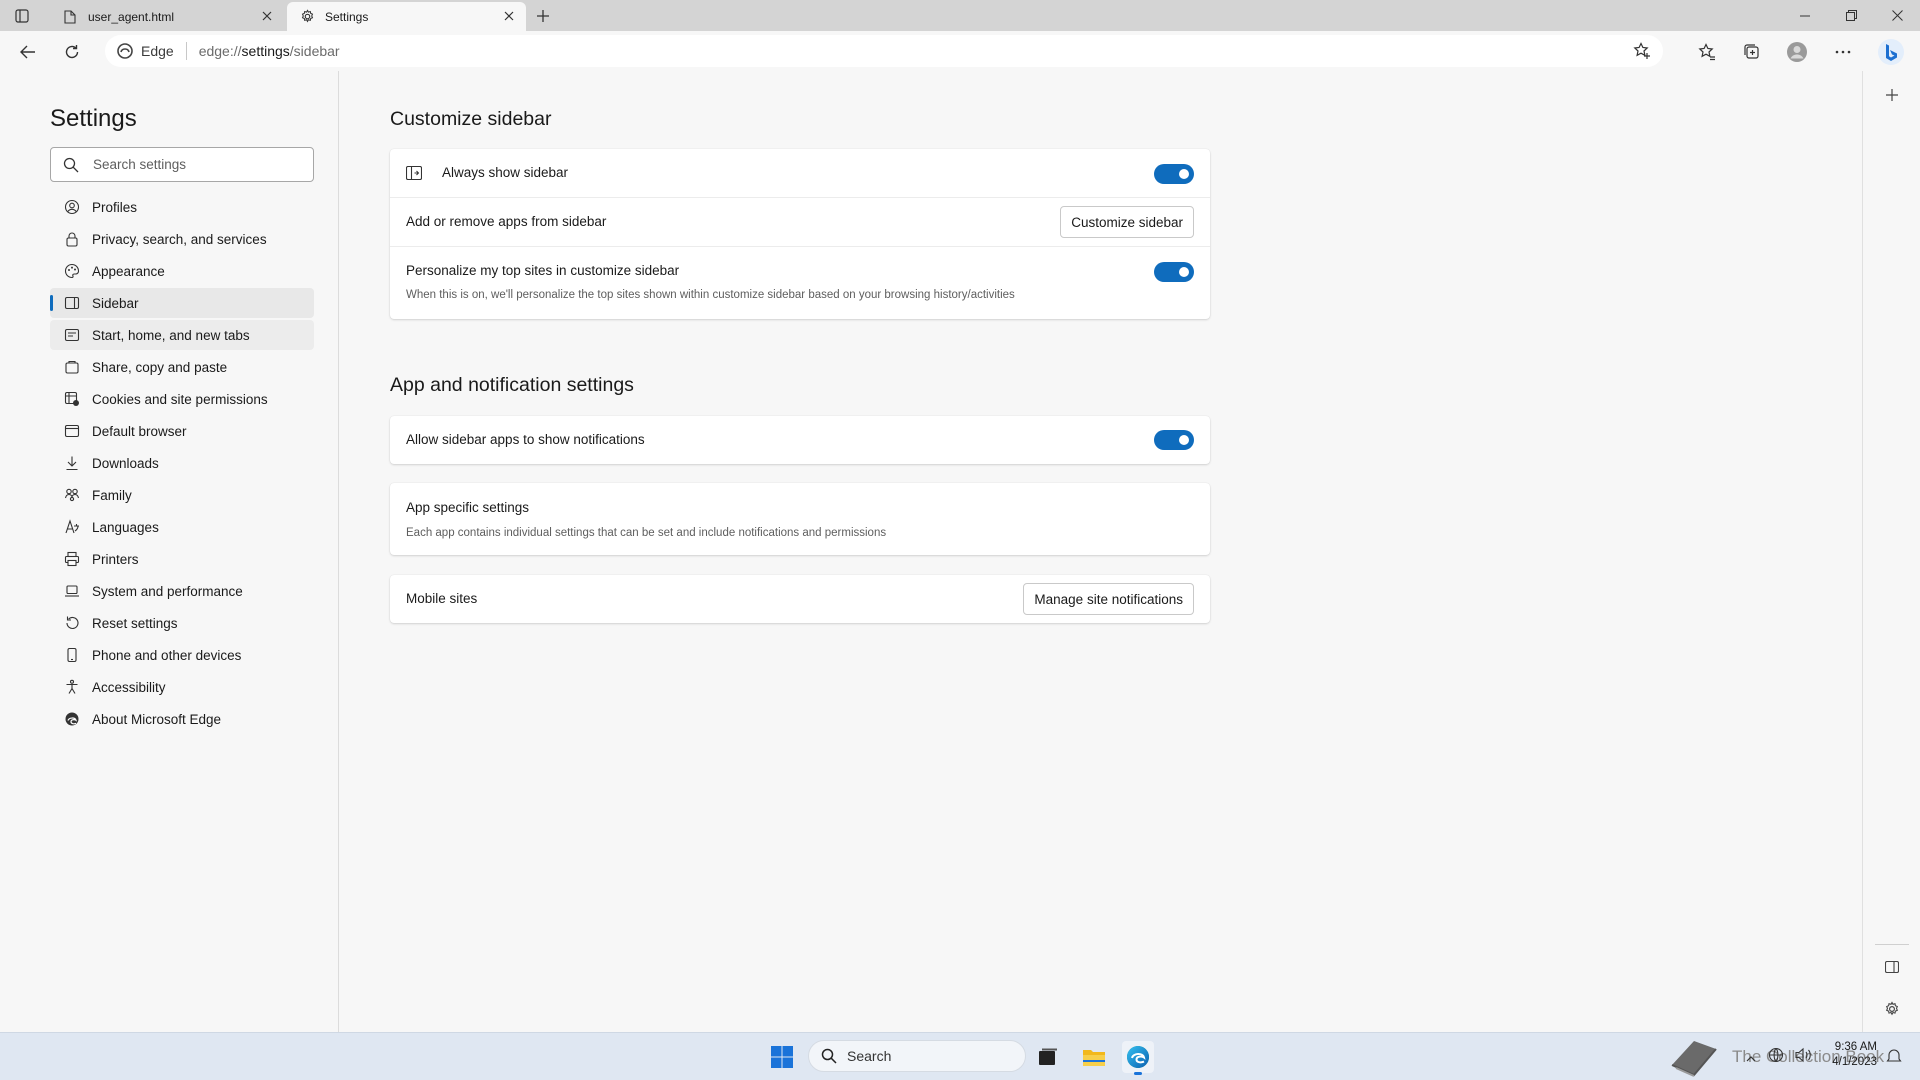 The image size is (1920, 1080). What do you see at coordinates (70, 17) in the screenshot?
I see `file-icon` at bounding box center [70, 17].